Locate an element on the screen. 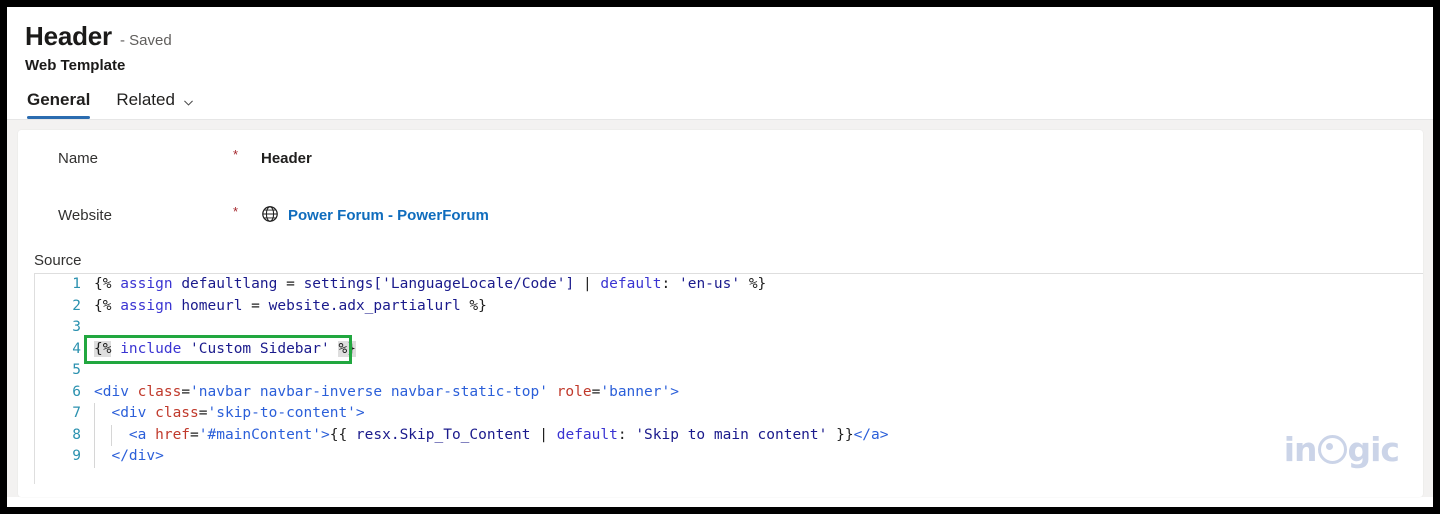 The image size is (1440, 514). code-line-text: {% include 'Custom Sidebar' %} is located at coordinates (753, 349).